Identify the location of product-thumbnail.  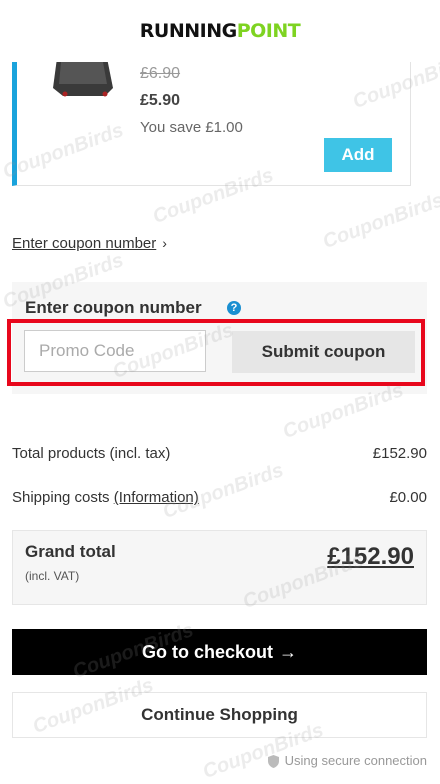
(82, 82).